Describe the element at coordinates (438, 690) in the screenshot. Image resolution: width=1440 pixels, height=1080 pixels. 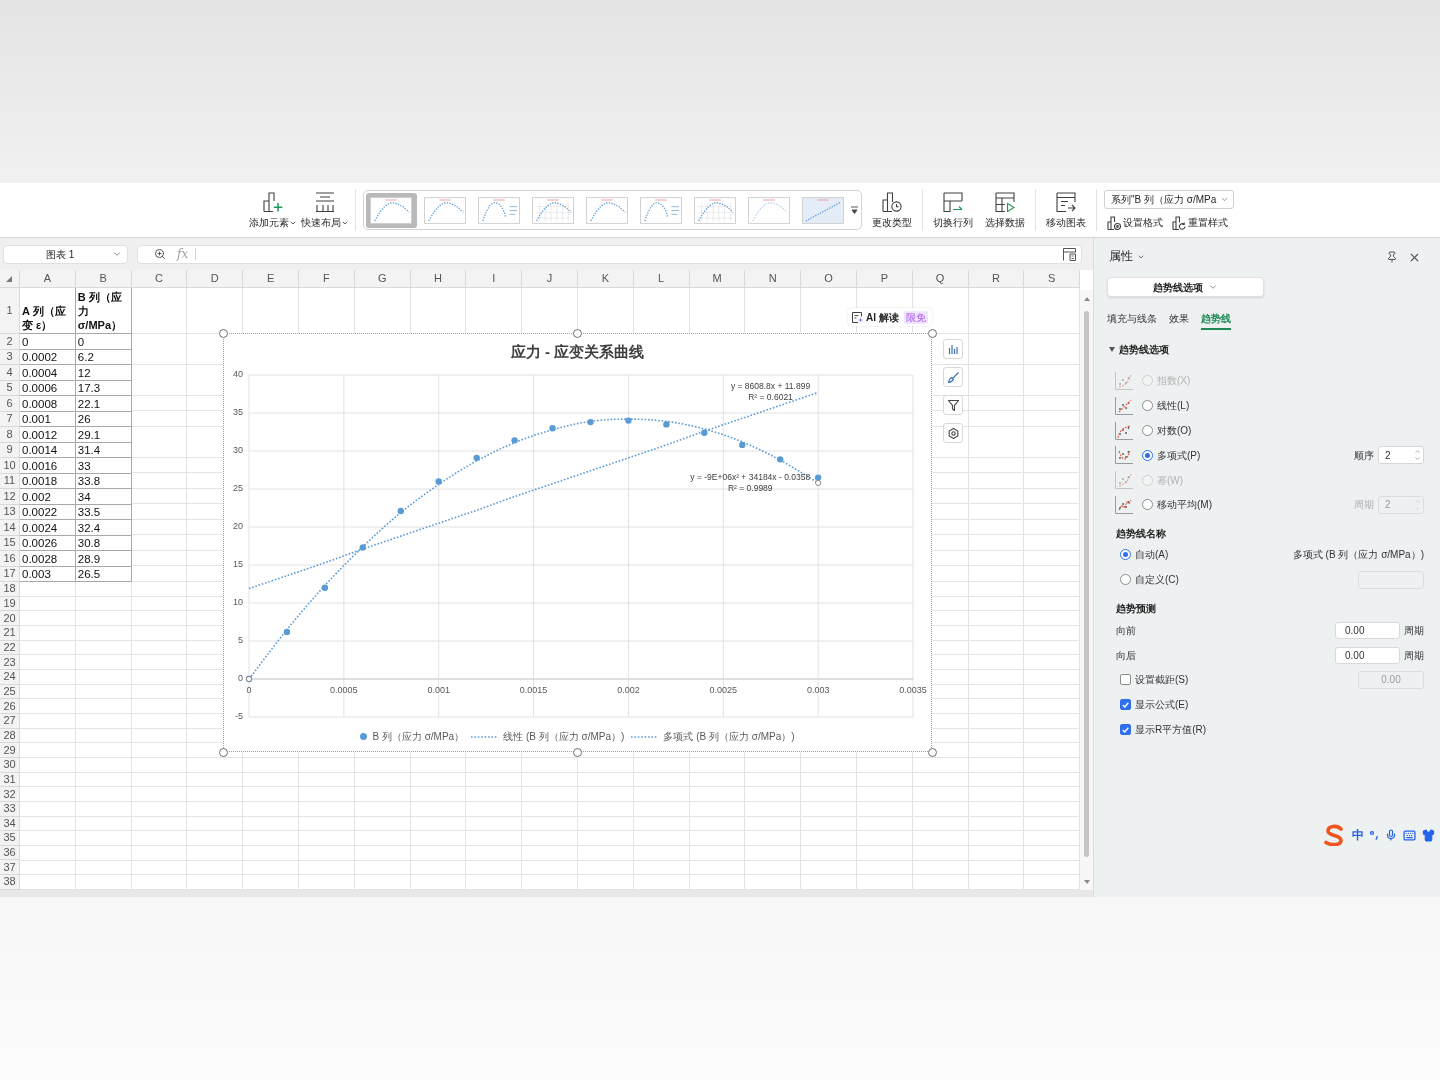
I see `axis-tick-label: 0.001` at that location.